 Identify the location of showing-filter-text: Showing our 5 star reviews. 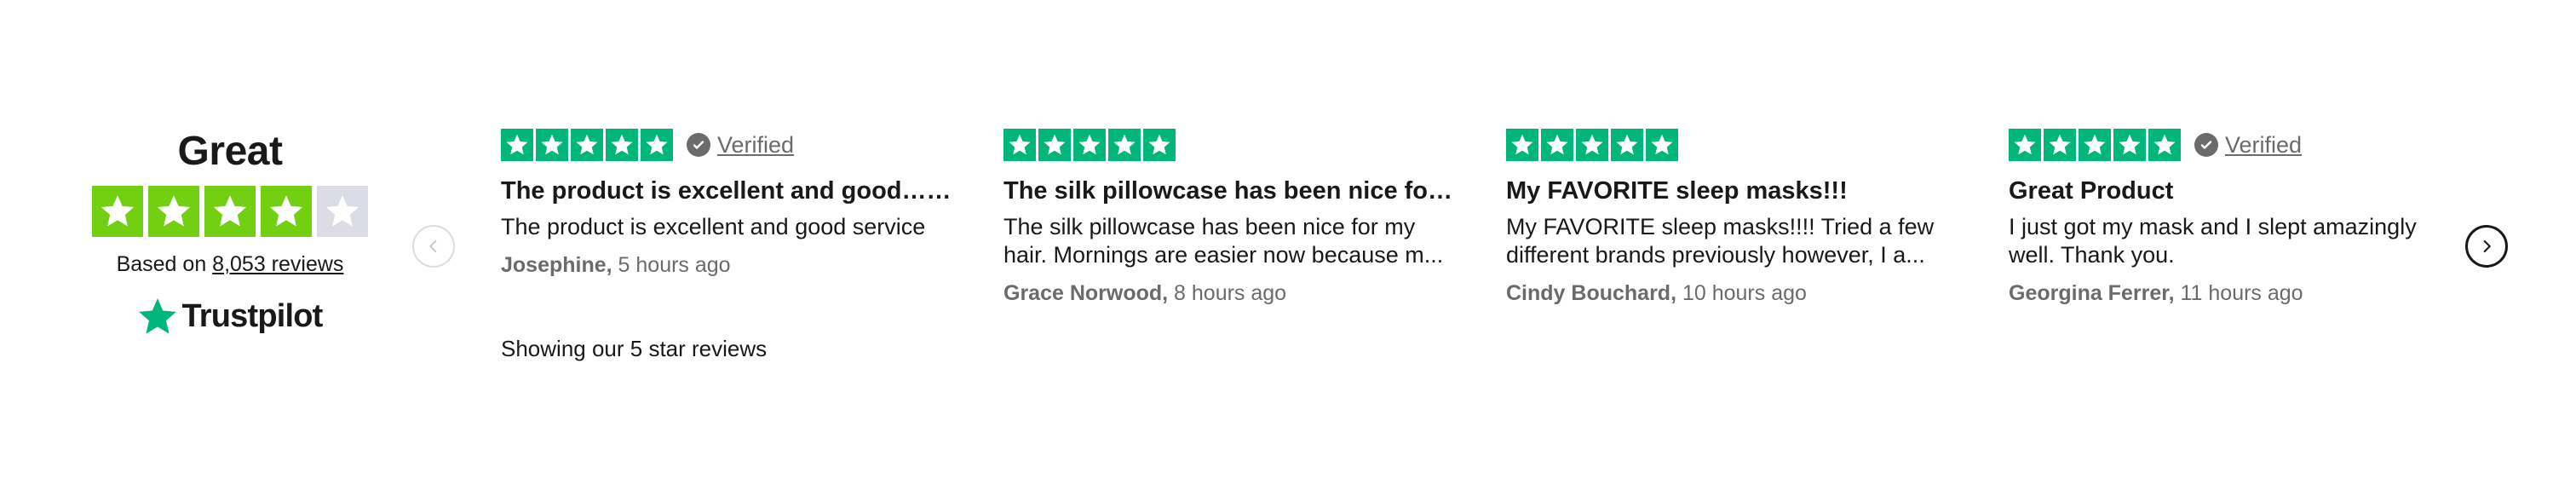
(635, 348).